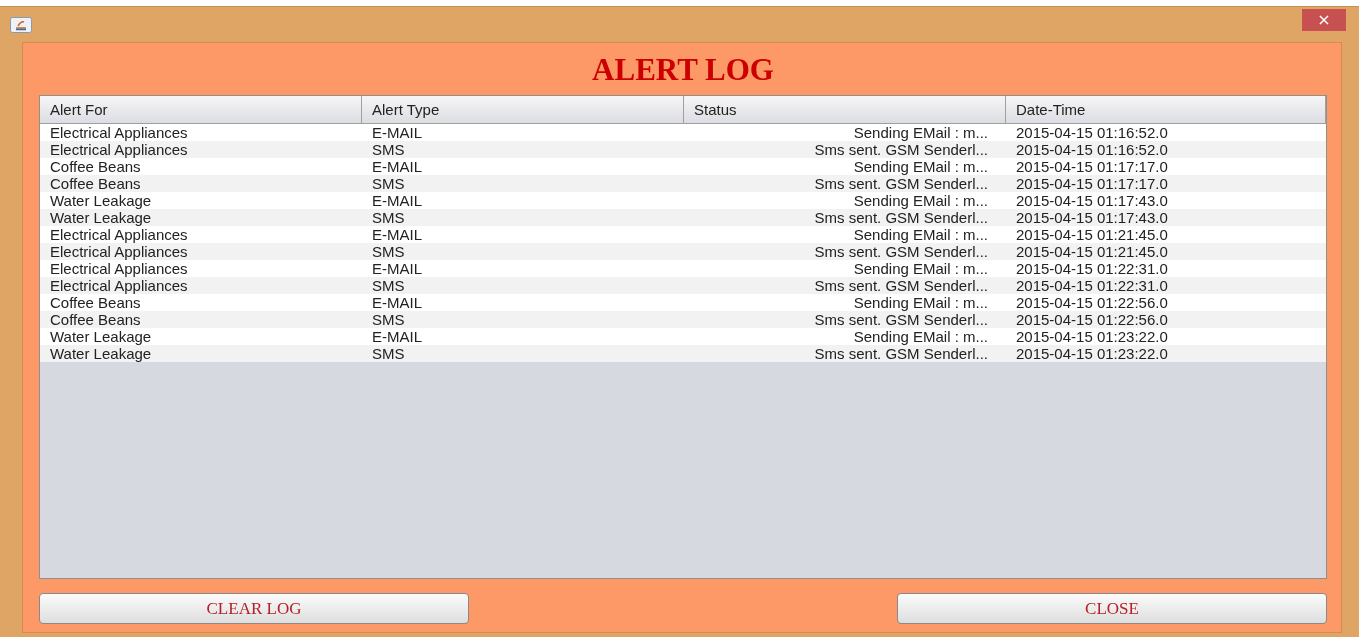 The image size is (1359, 637). I want to click on column-header: Status, so click(845, 109).